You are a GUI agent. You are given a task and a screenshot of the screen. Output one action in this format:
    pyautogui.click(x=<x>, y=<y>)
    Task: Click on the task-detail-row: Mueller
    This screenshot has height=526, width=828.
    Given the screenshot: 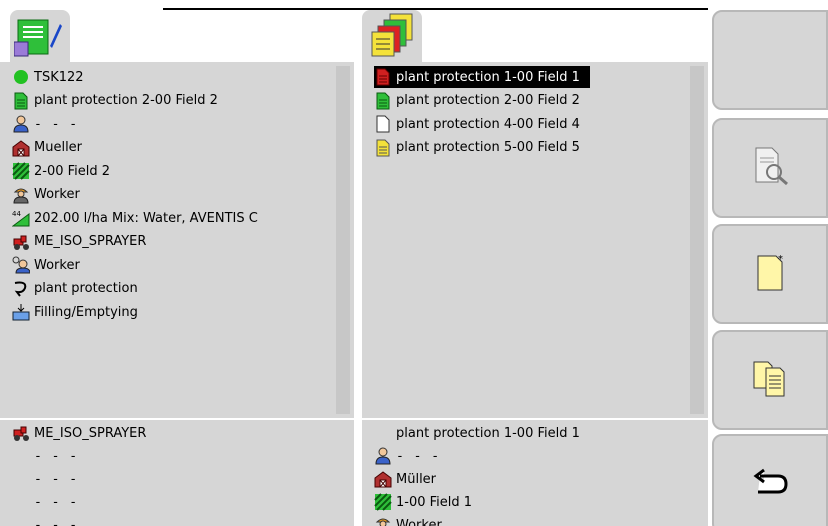 What is the action you would take?
    pyautogui.click(x=47, y=148)
    